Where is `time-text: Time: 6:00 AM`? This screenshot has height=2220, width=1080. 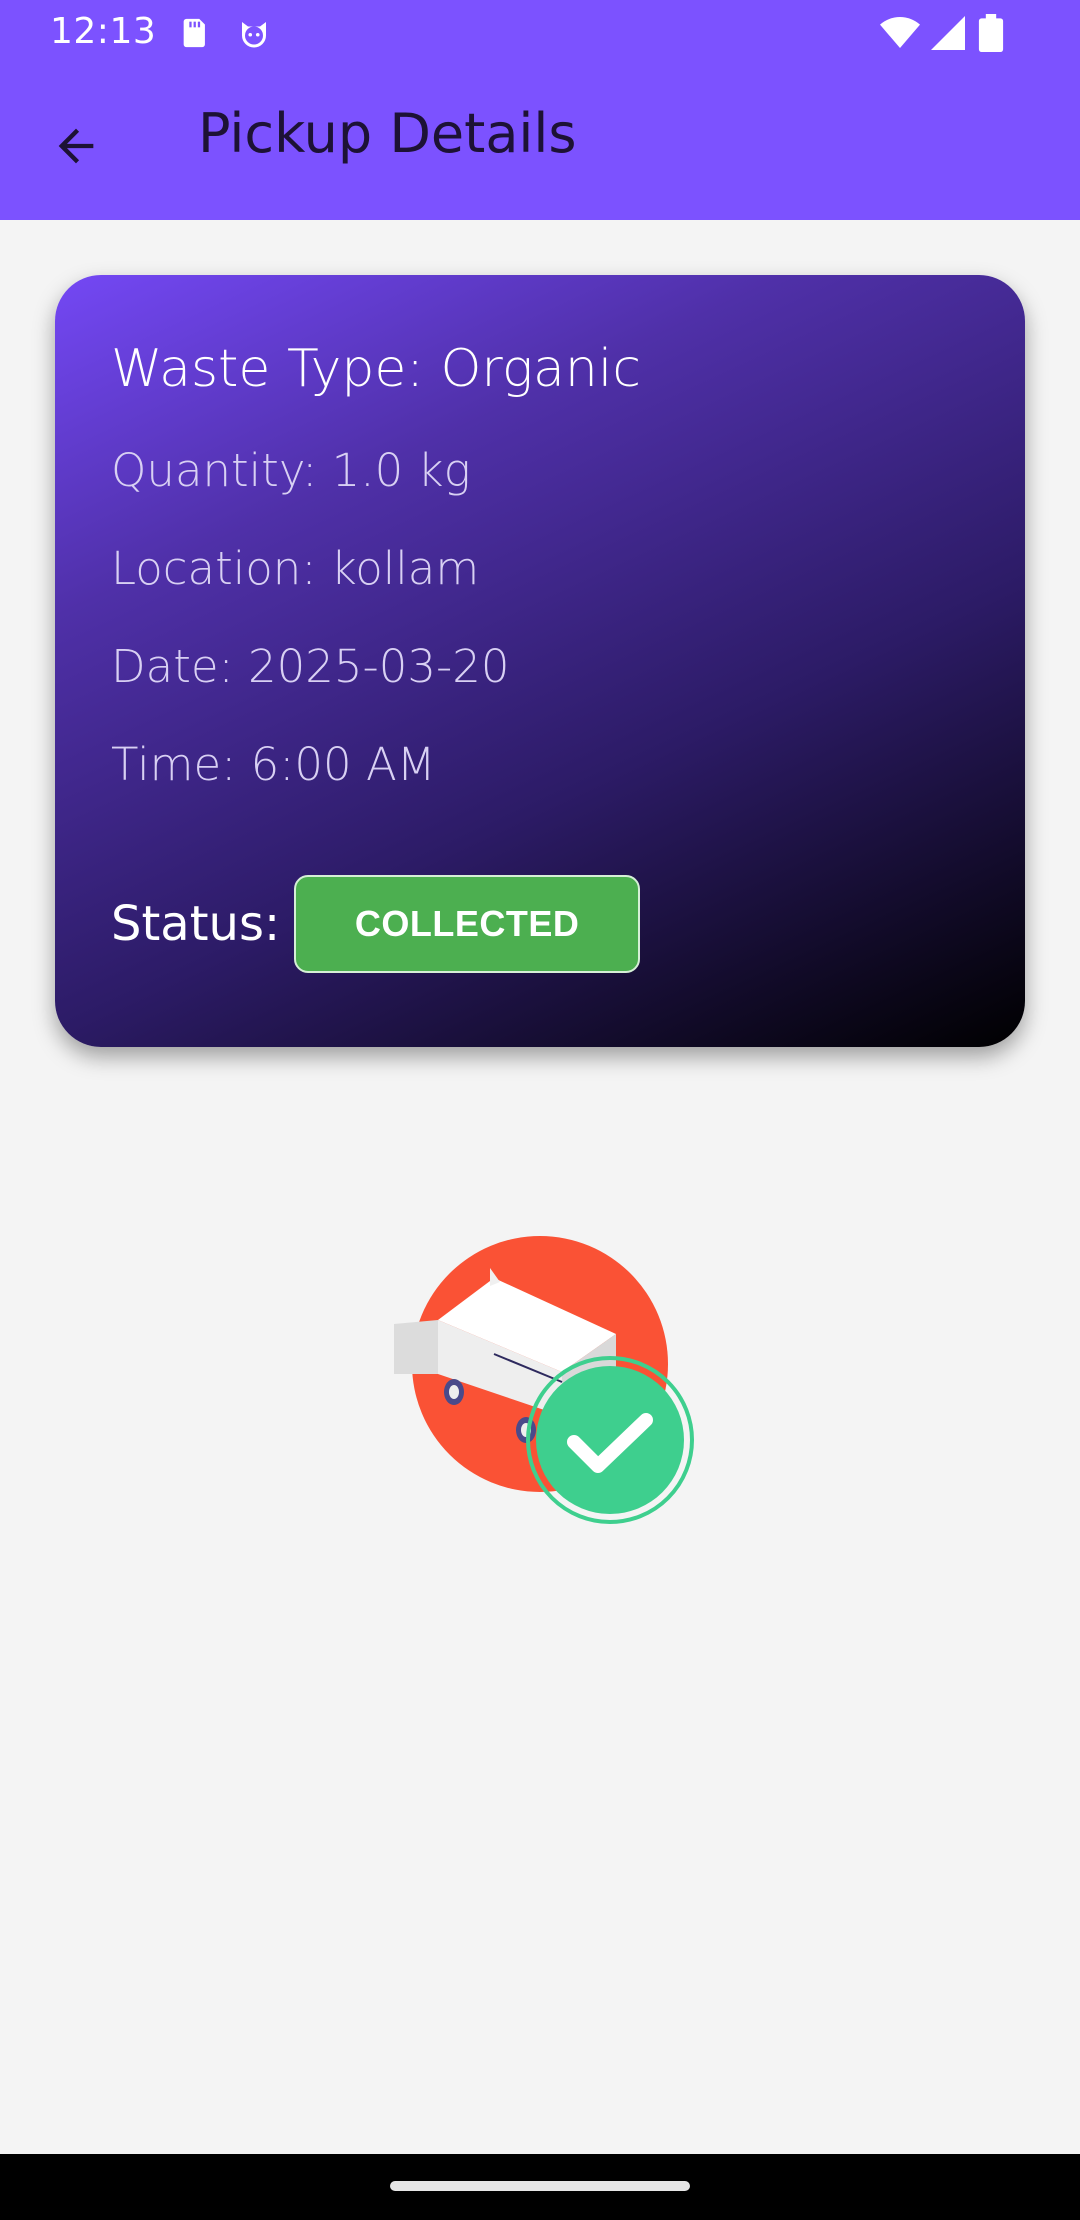
time-text: Time: 6:00 AM is located at coordinates (273, 764).